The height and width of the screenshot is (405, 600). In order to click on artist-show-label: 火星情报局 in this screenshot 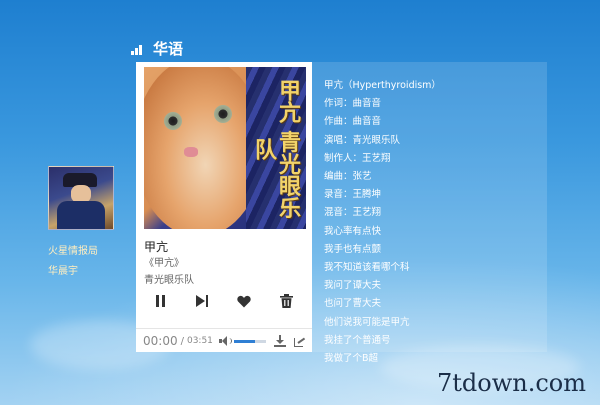, I will do `click(83, 249)`.